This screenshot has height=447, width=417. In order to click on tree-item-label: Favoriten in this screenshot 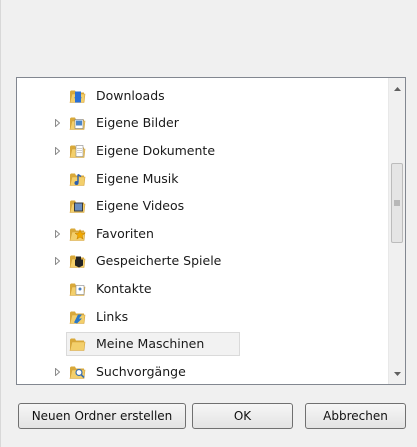, I will do `click(125, 233)`.